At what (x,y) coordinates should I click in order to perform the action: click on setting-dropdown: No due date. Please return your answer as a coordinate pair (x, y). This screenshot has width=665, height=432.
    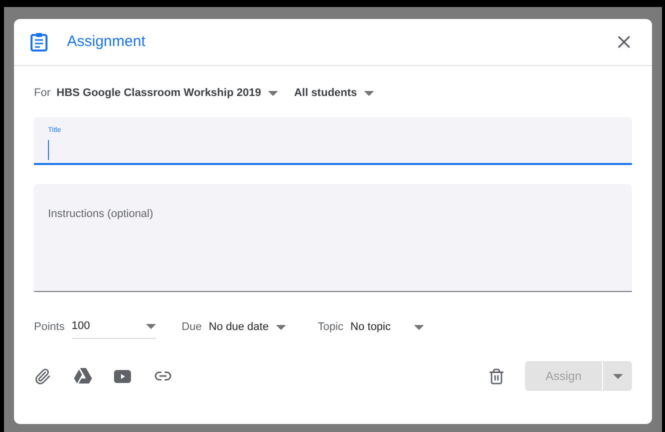
    Looking at the image, I should click on (247, 327).